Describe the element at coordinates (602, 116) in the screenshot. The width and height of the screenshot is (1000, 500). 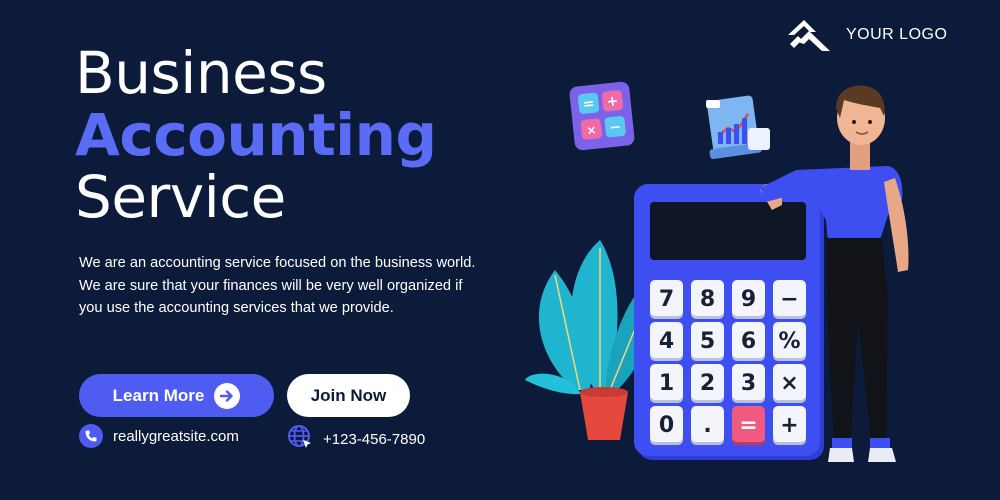
I see `mini-calculator-icon: = + × −` at that location.